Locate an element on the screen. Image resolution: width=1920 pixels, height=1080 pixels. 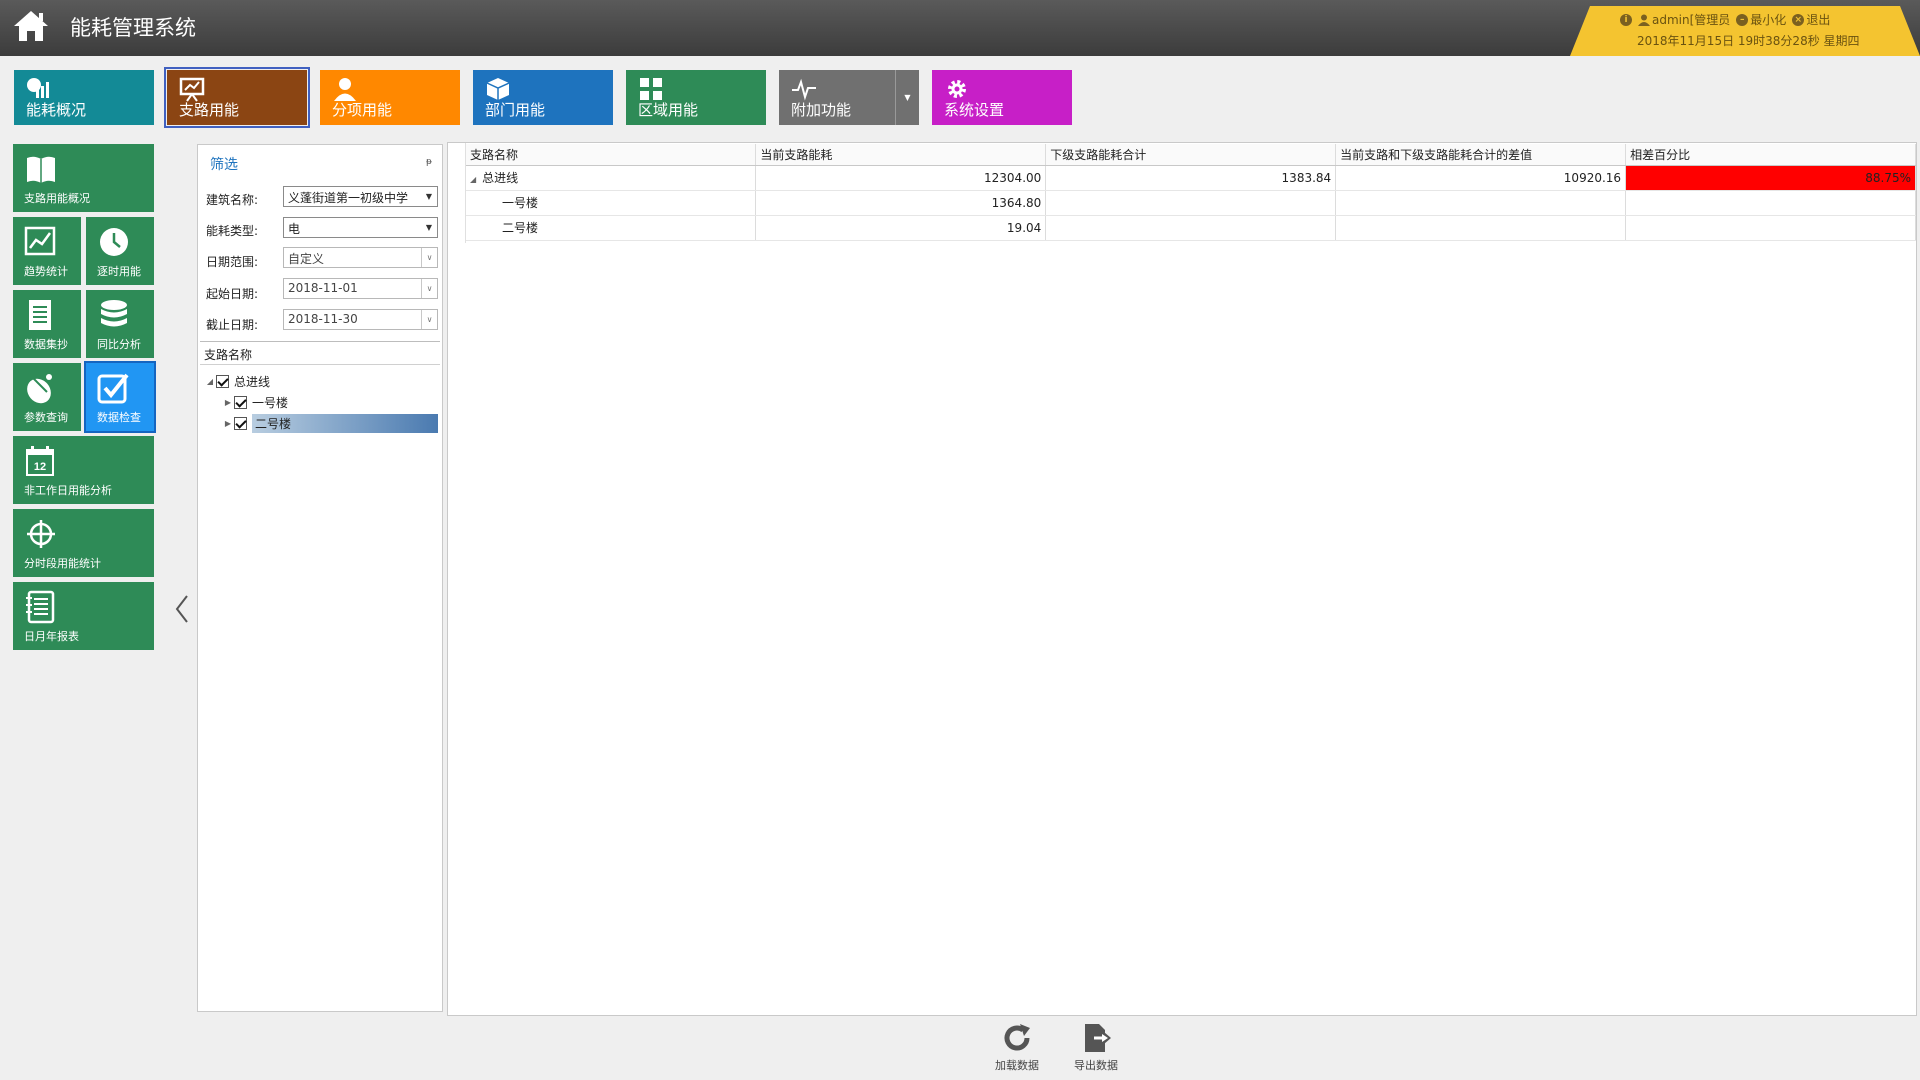
book-icon is located at coordinates (41, 169).